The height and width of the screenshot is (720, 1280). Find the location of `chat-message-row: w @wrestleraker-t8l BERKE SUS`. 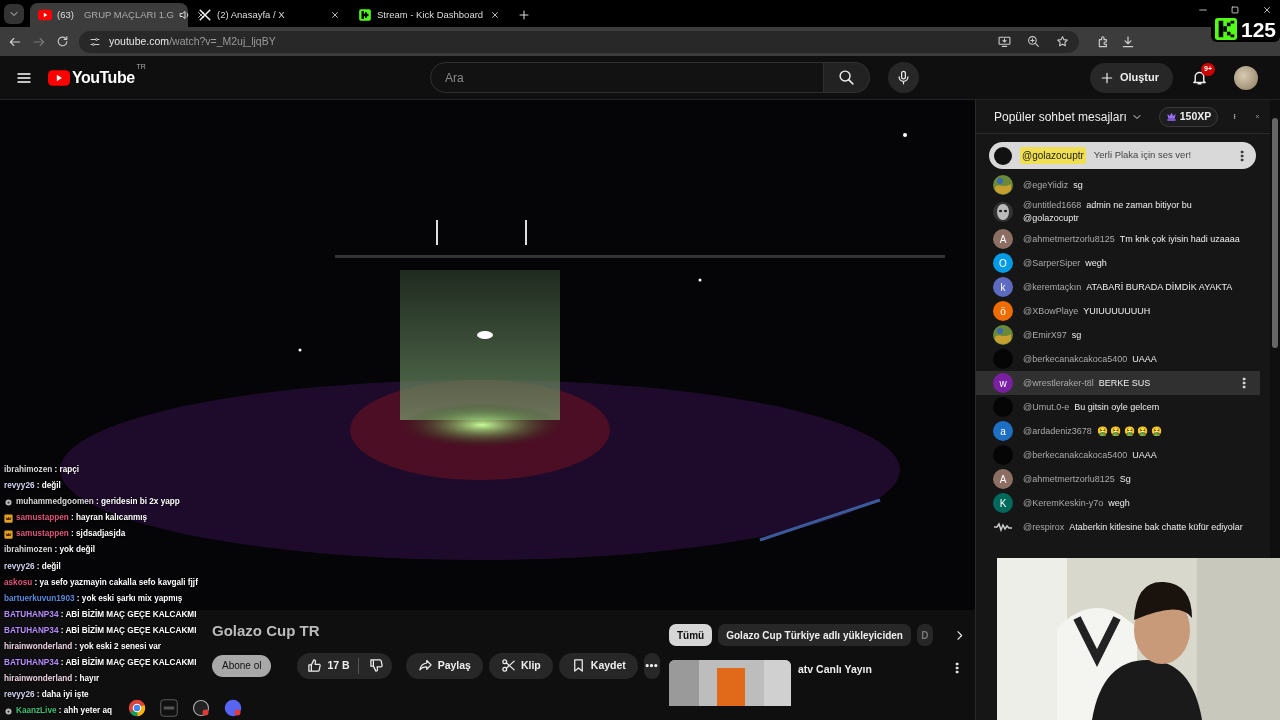

chat-message-row: w @wrestleraker-t8l BERKE SUS is located at coordinates (1118, 383).